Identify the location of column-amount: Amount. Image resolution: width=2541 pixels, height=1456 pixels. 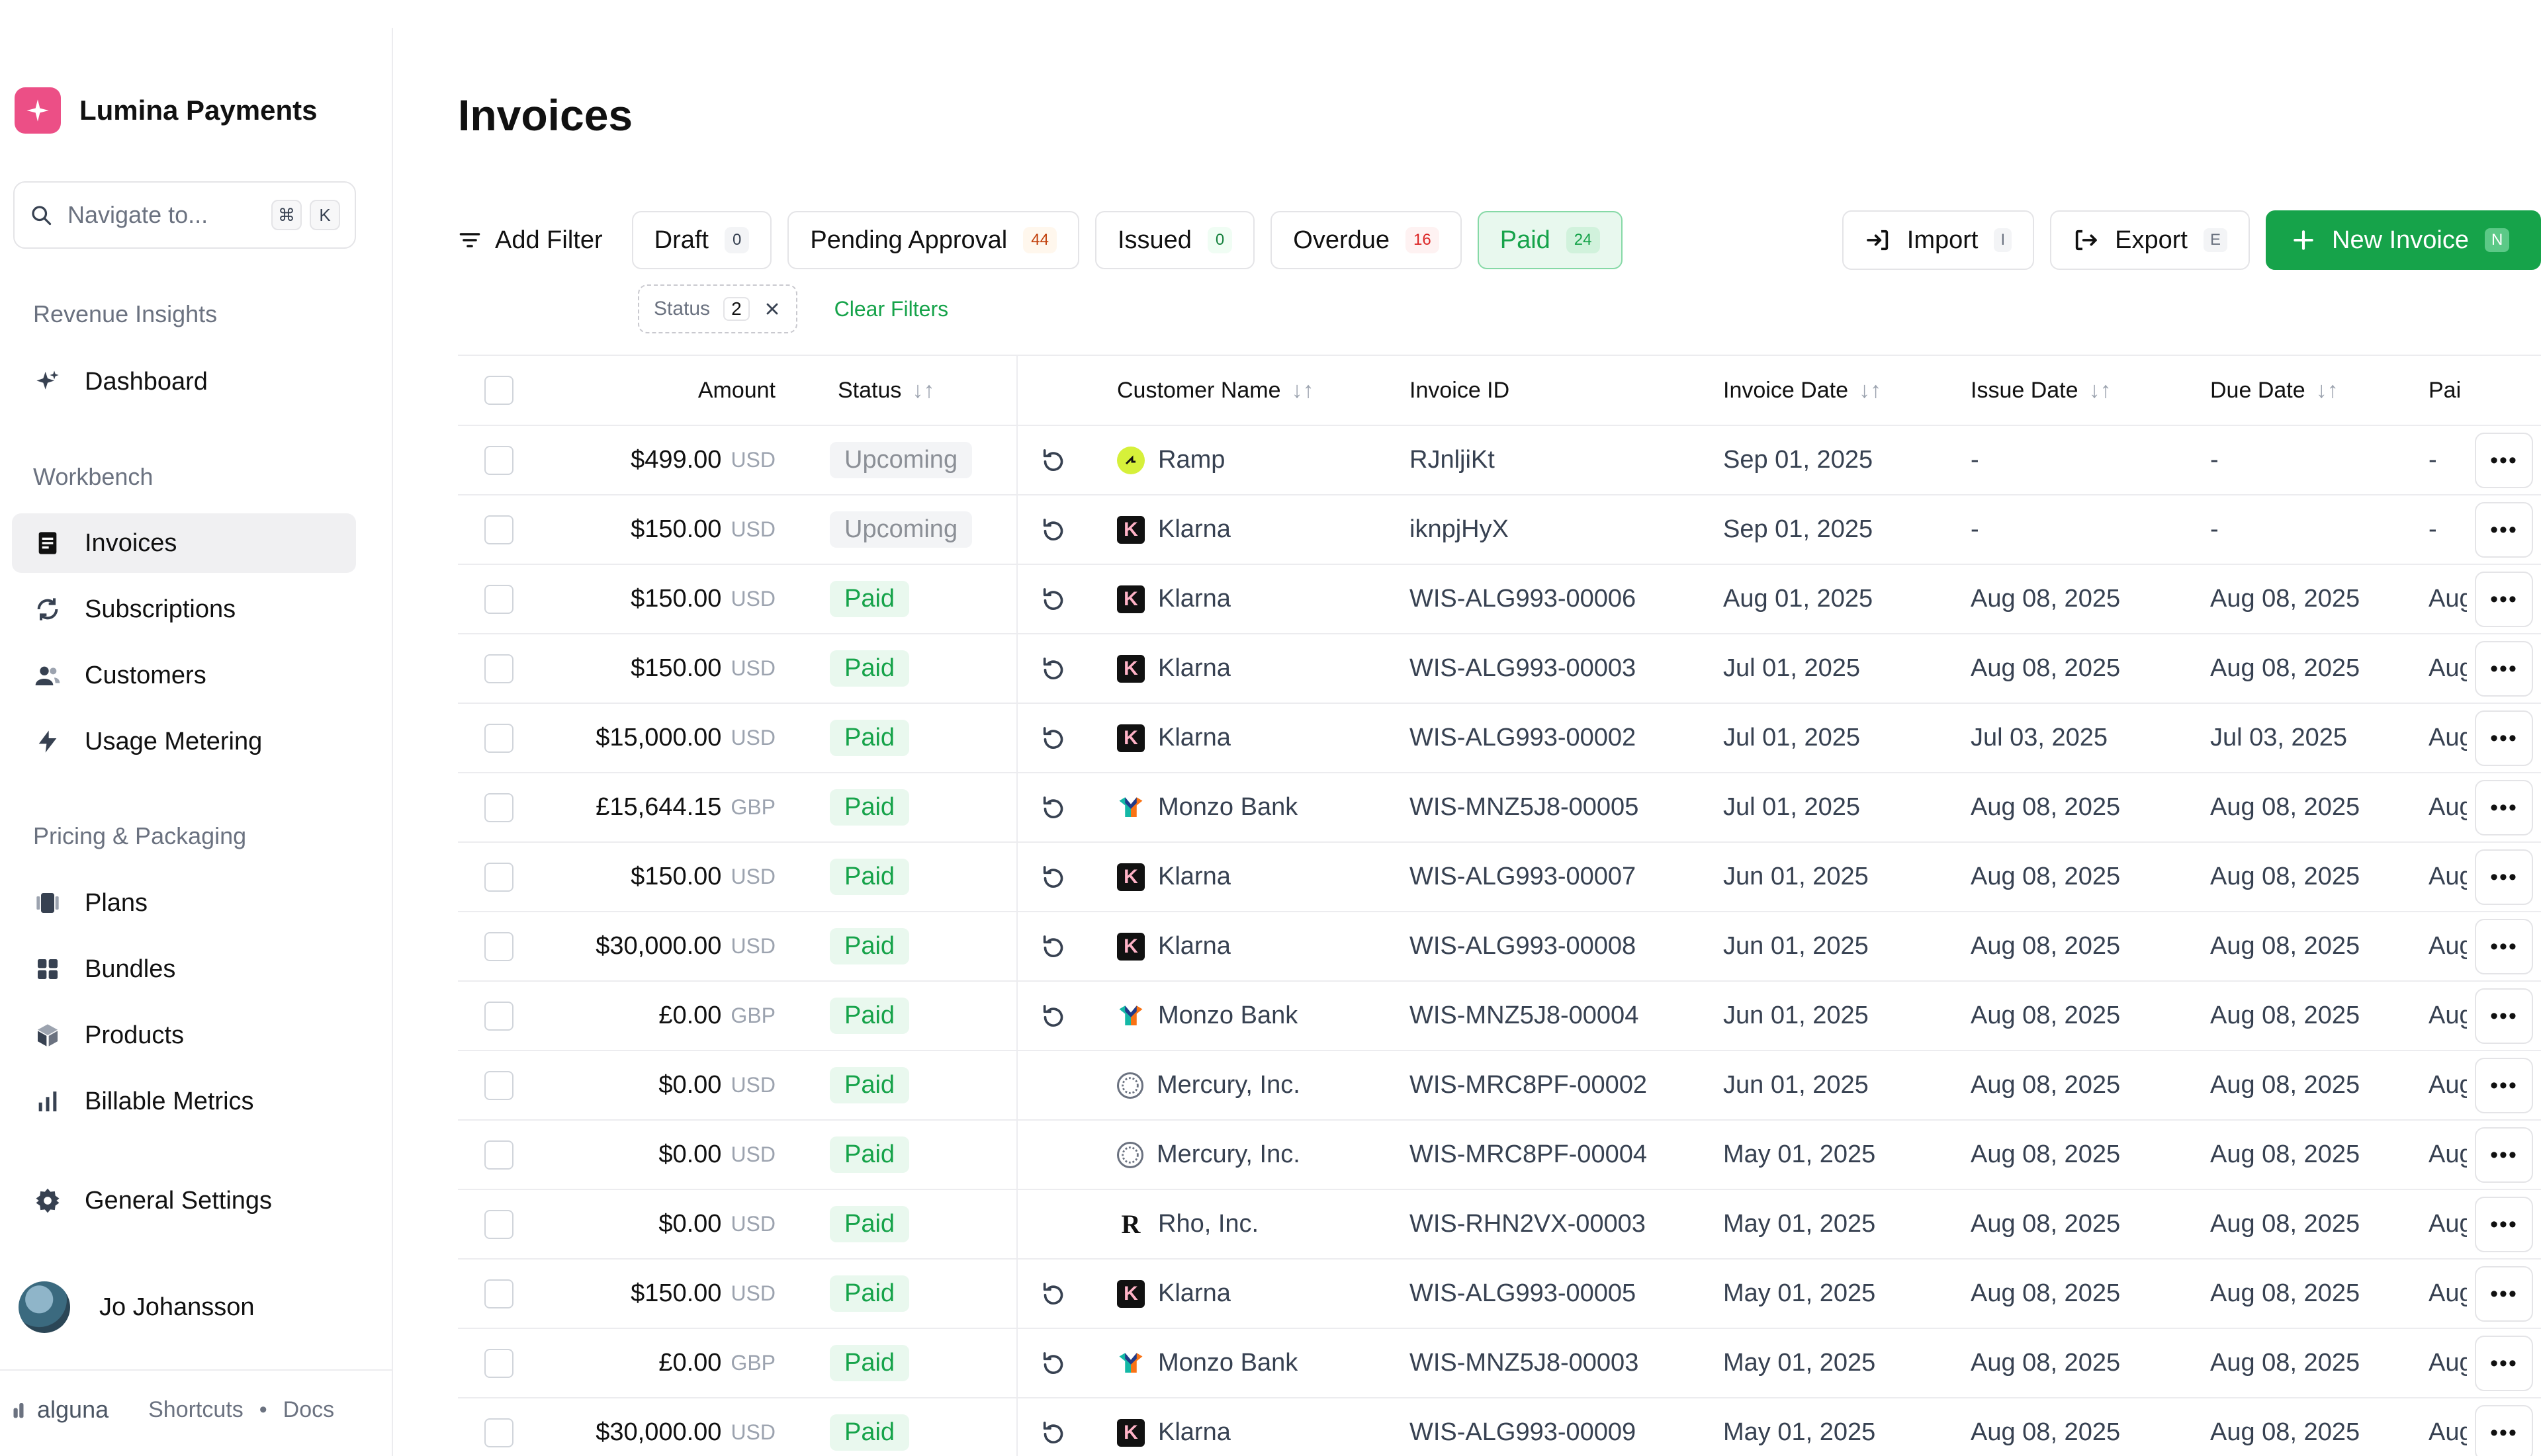
(716, 390).